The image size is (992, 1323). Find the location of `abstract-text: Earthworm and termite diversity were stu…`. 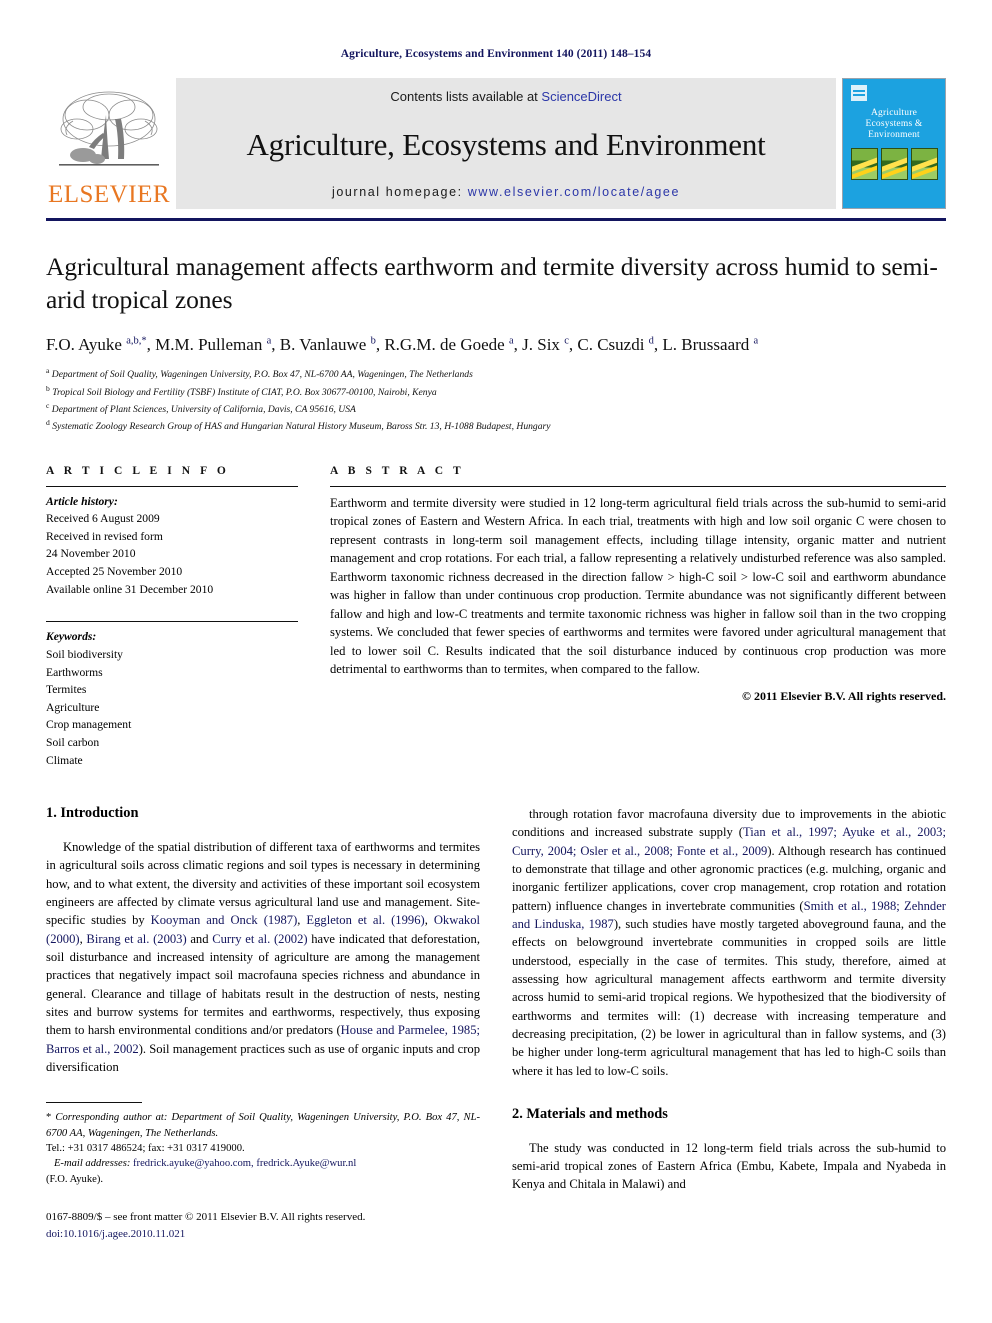

abstract-text: Earthworm and termite diversity were stu… is located at coordinates (638, 586).